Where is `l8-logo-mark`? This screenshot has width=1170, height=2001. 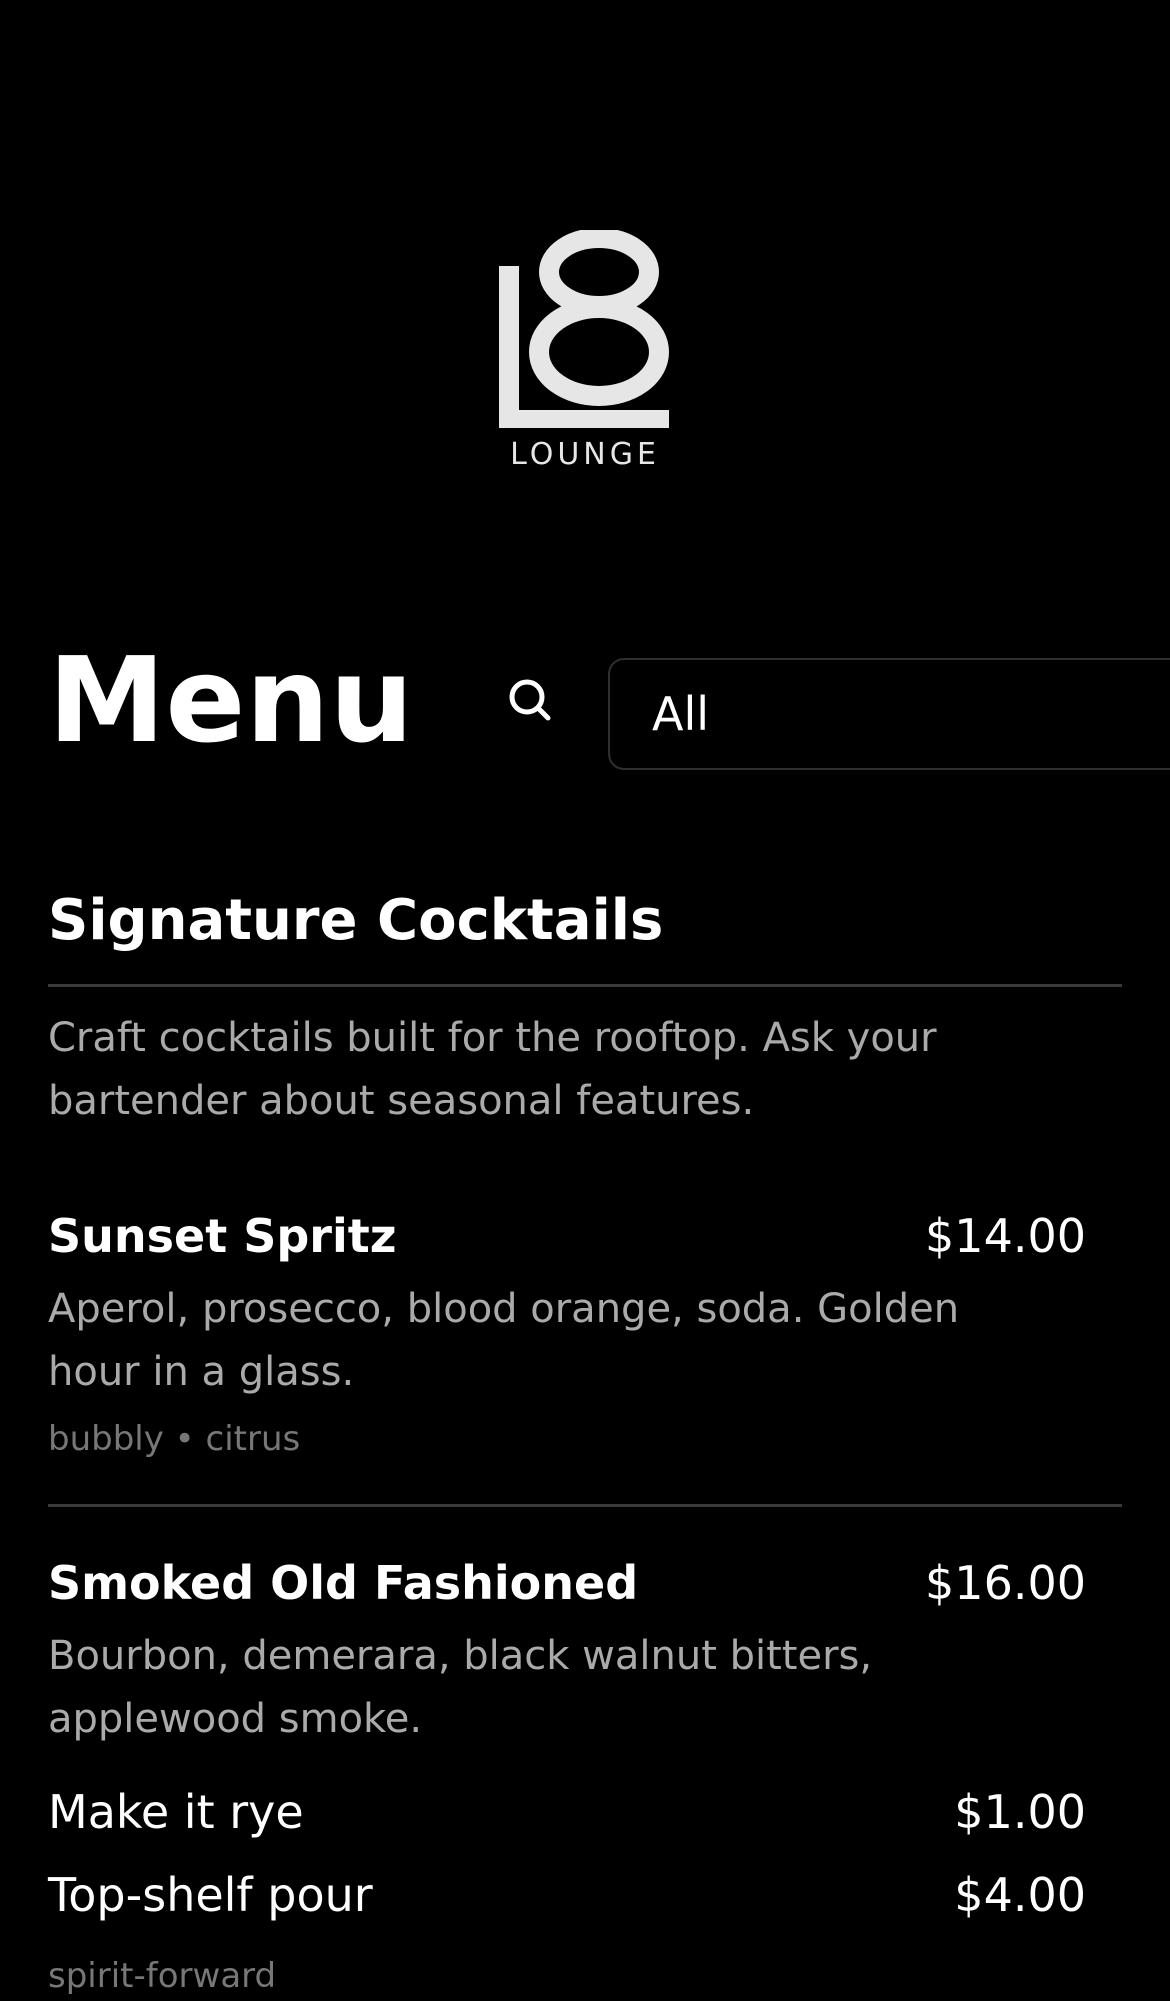 l8-logo-mark is located at coordinates (584, 329).